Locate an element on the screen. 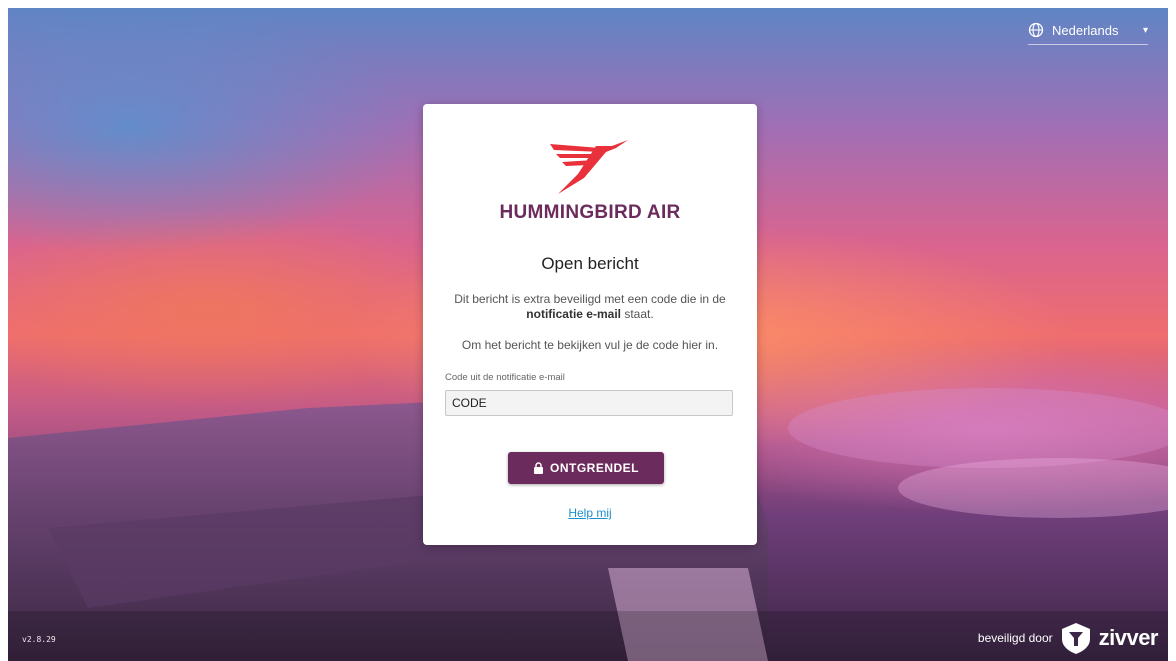 This screenshot has height=661, width=1176. version-label: v2.8.29 is located at coordinates (39, 639).